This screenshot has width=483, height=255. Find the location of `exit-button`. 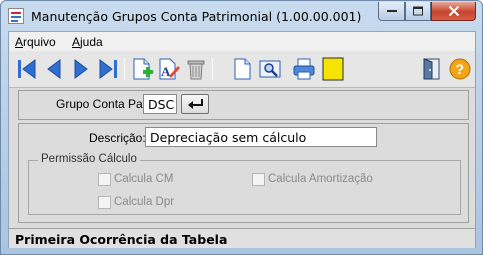

exit-button is located at coordinates (432, 69).